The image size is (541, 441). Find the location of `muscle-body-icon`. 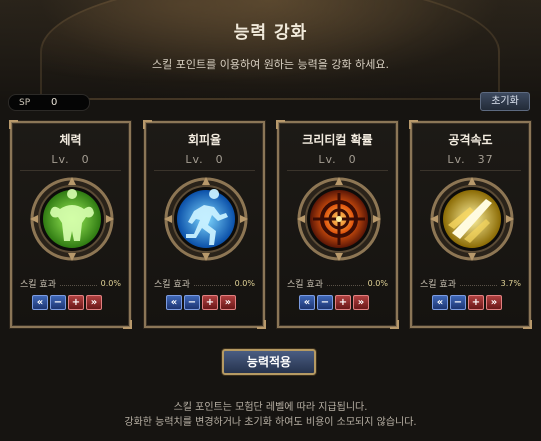

muscle-body-icon is located at coordinates (72, 219).